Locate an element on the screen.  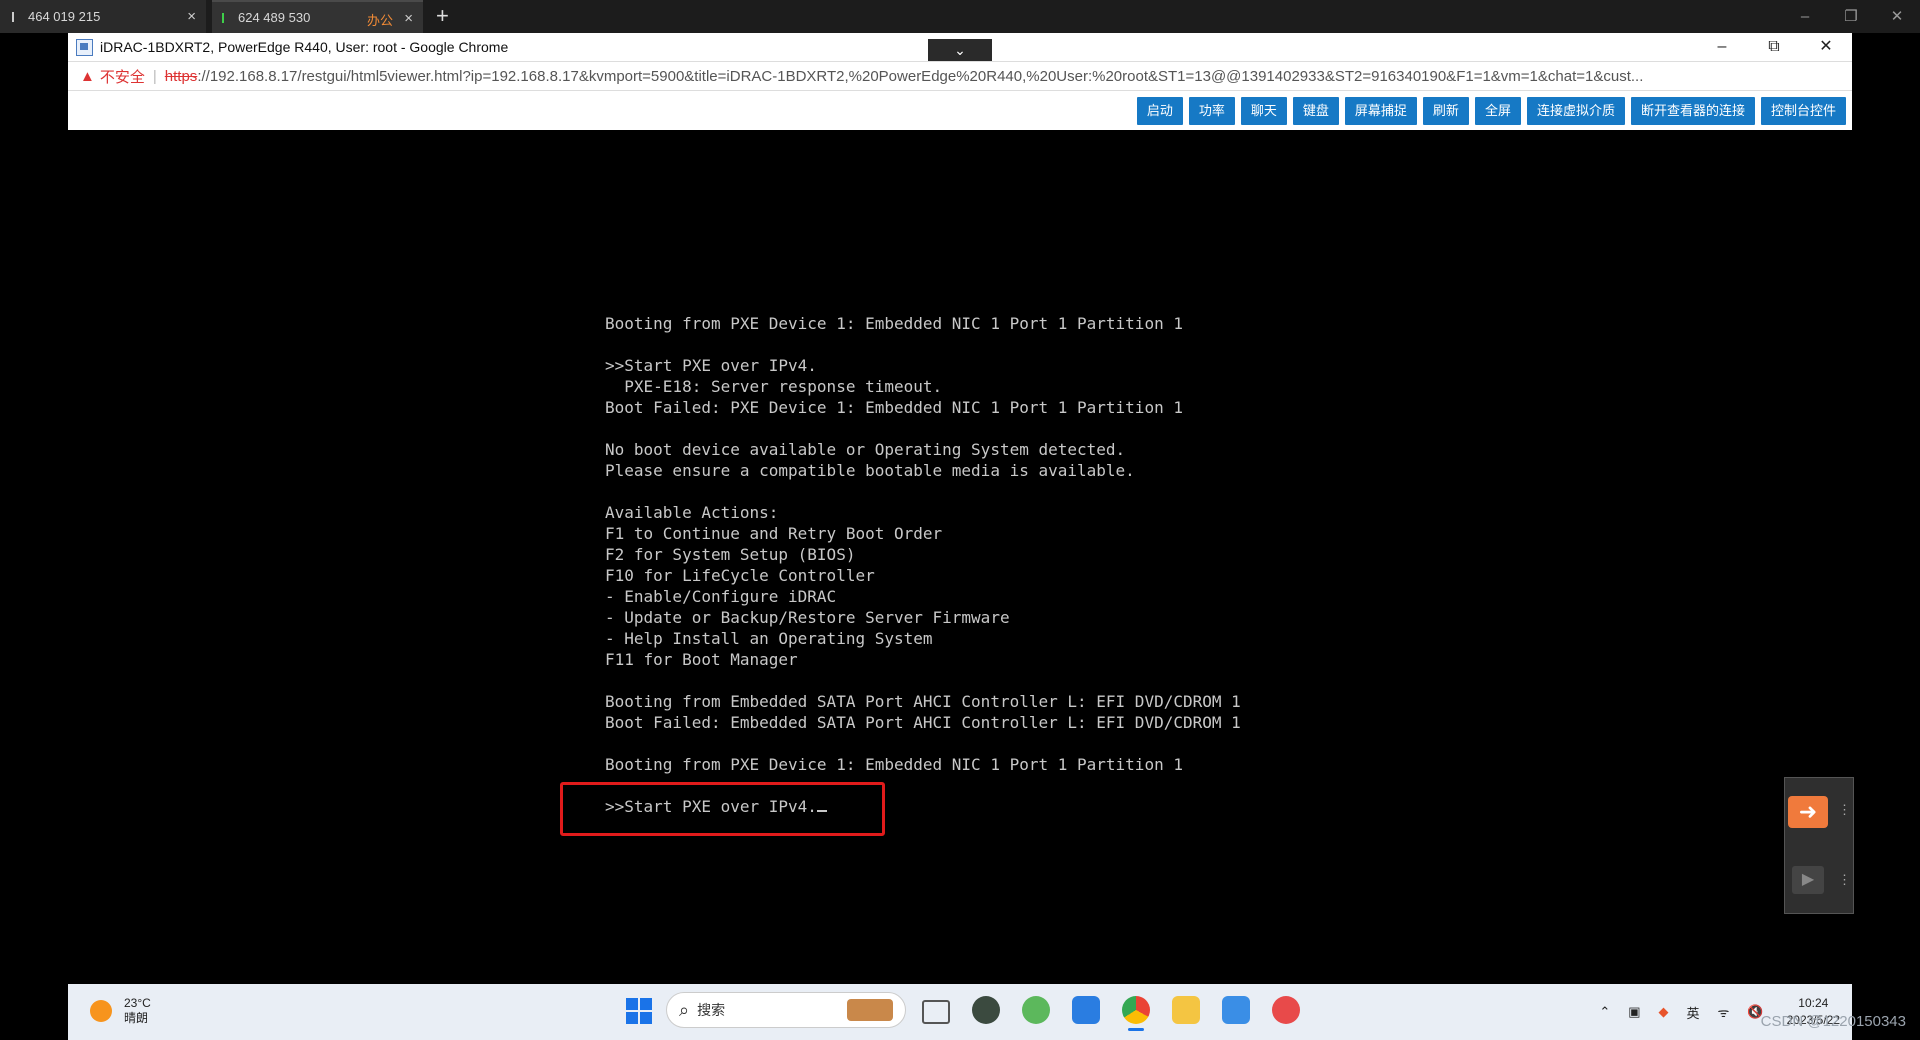
tray-app-icon: ◆ is located at coordinates (1664, 1012).